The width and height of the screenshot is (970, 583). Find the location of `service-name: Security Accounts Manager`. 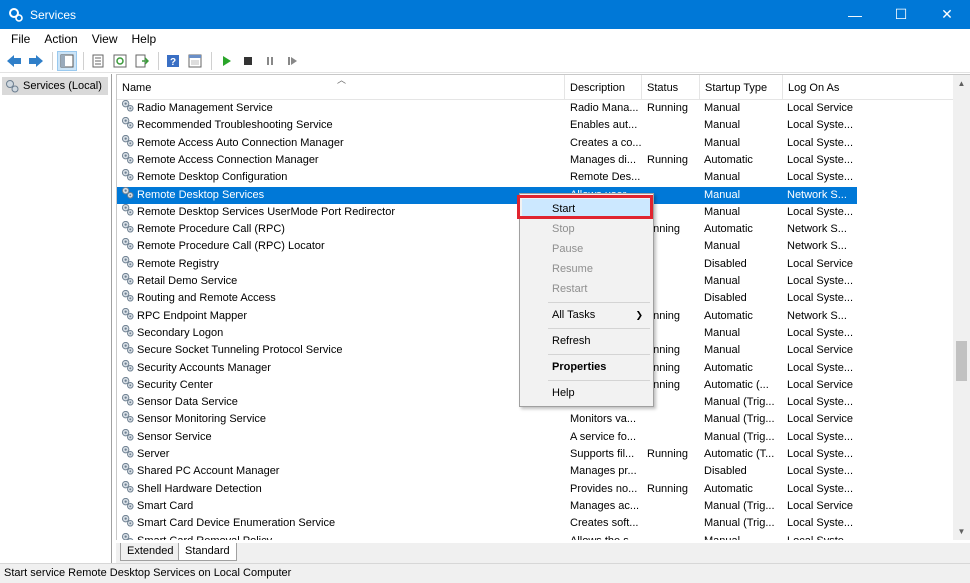

service-name: Security Accounts Manager is located at coordinates (345, 368).